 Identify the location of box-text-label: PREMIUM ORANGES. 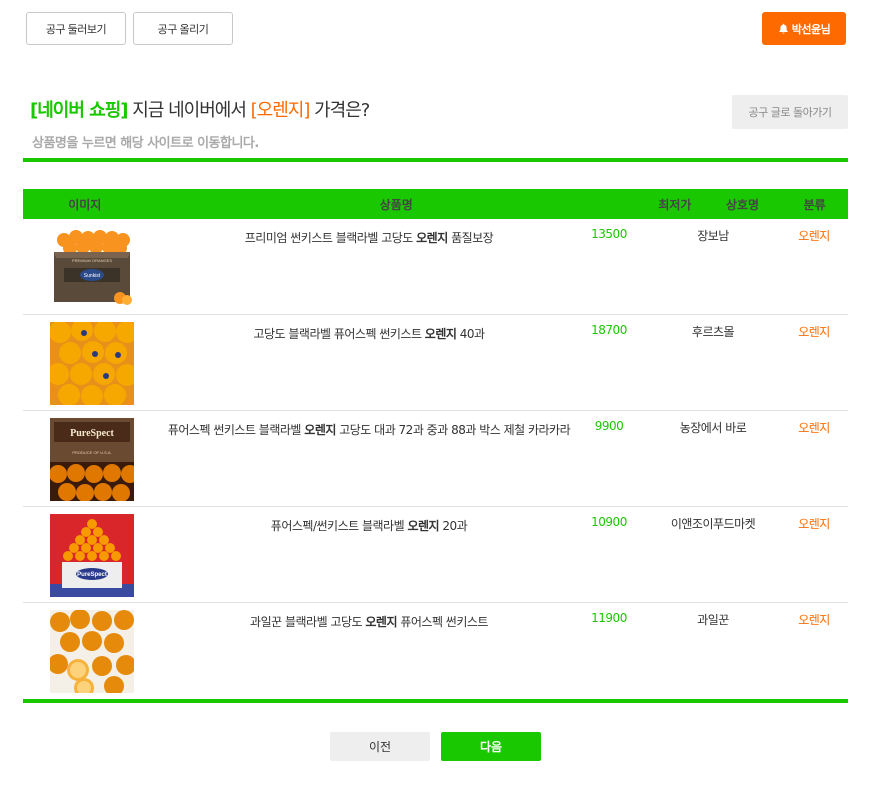
(92, 260).